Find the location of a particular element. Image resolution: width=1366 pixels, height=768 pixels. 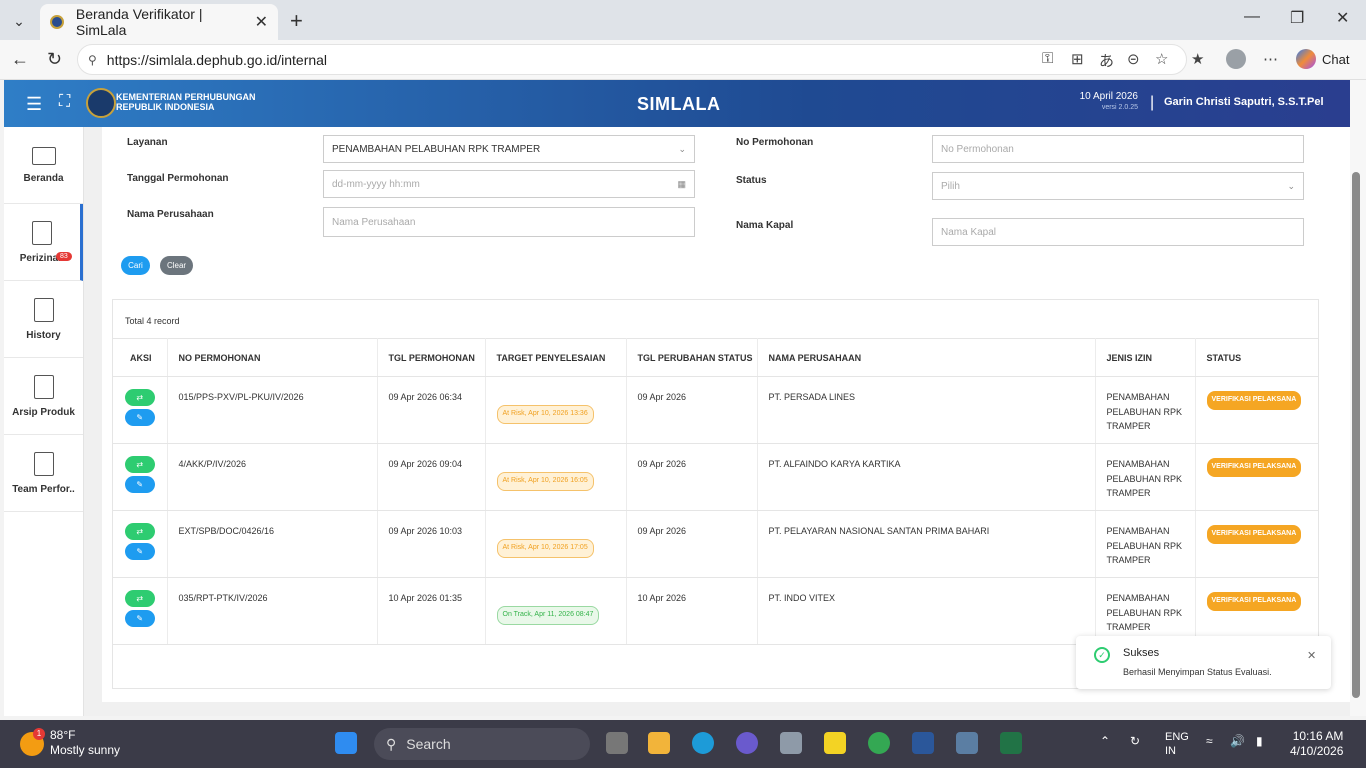

chrome-icon is located at coordinates (879, 743).